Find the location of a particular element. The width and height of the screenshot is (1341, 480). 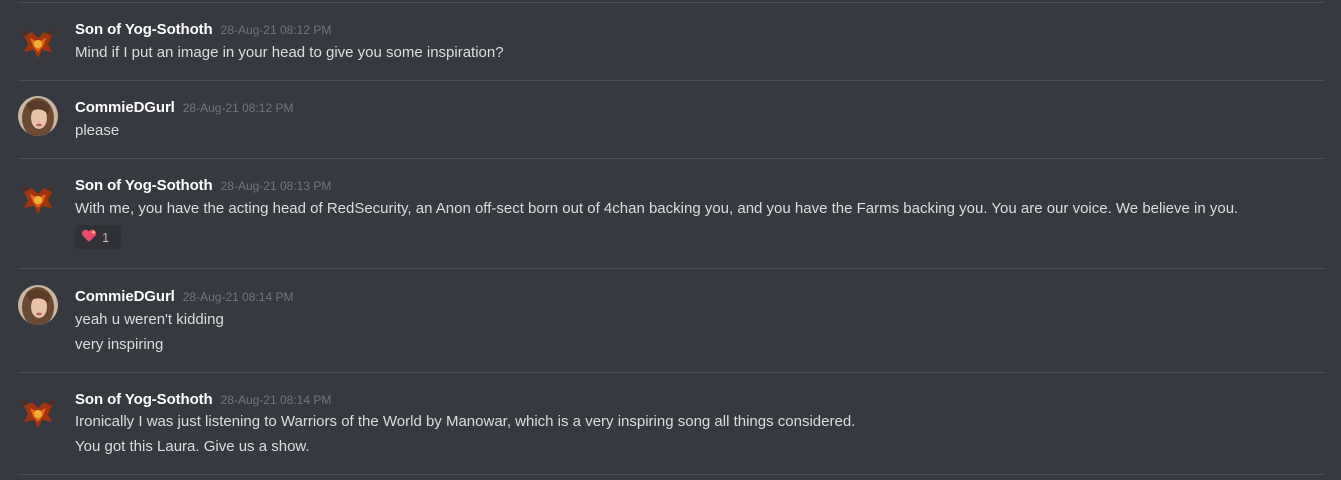

author-line: Son of Yog-Sothoth 28-Aug-21 08:13 PM is located at coordinates (203, 186).